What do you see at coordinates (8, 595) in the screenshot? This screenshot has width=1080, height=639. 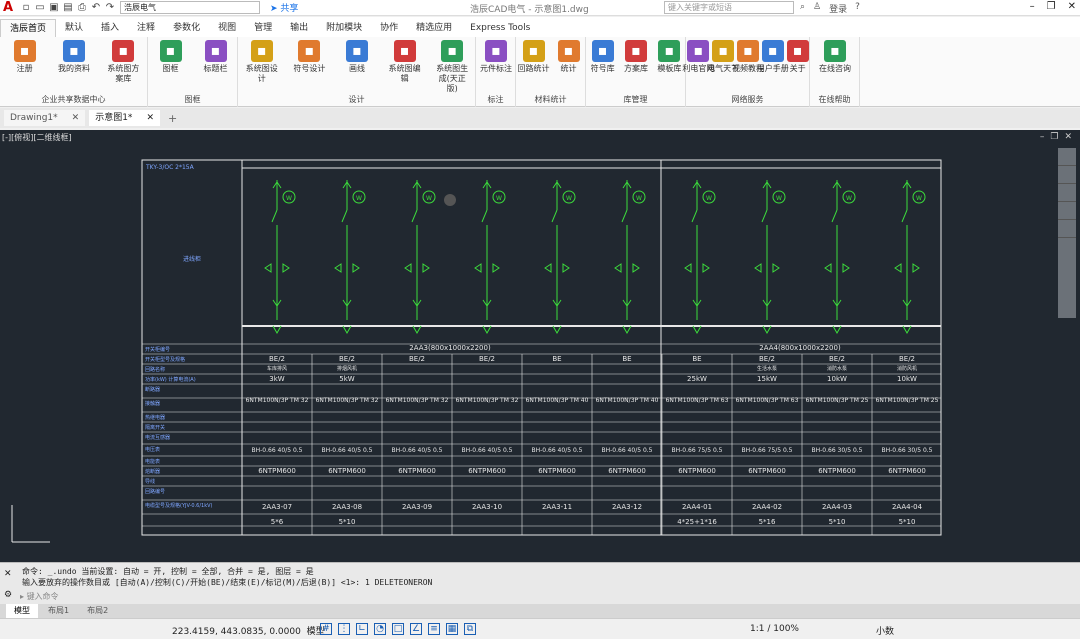 I see `wrench-icon: ⚙` at bounding box center [8, 595].